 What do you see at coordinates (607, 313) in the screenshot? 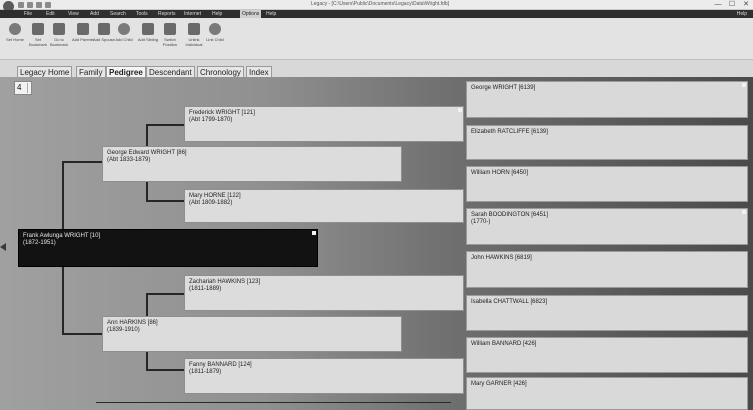
I see `pedigree-card-great-grandparent-6: Isabella CHATTWALL [6823]` at bounding box center [607, 313].